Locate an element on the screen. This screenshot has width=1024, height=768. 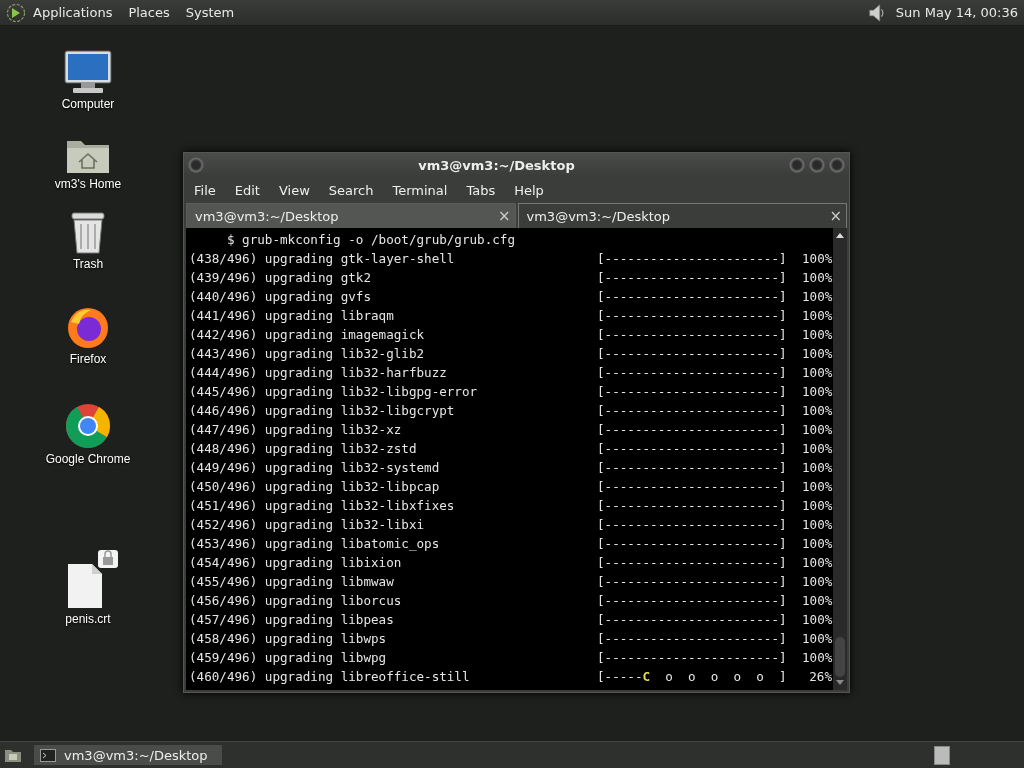
terminal-line: (458/496) upgrading libwps is located at coordinates (288, 639).